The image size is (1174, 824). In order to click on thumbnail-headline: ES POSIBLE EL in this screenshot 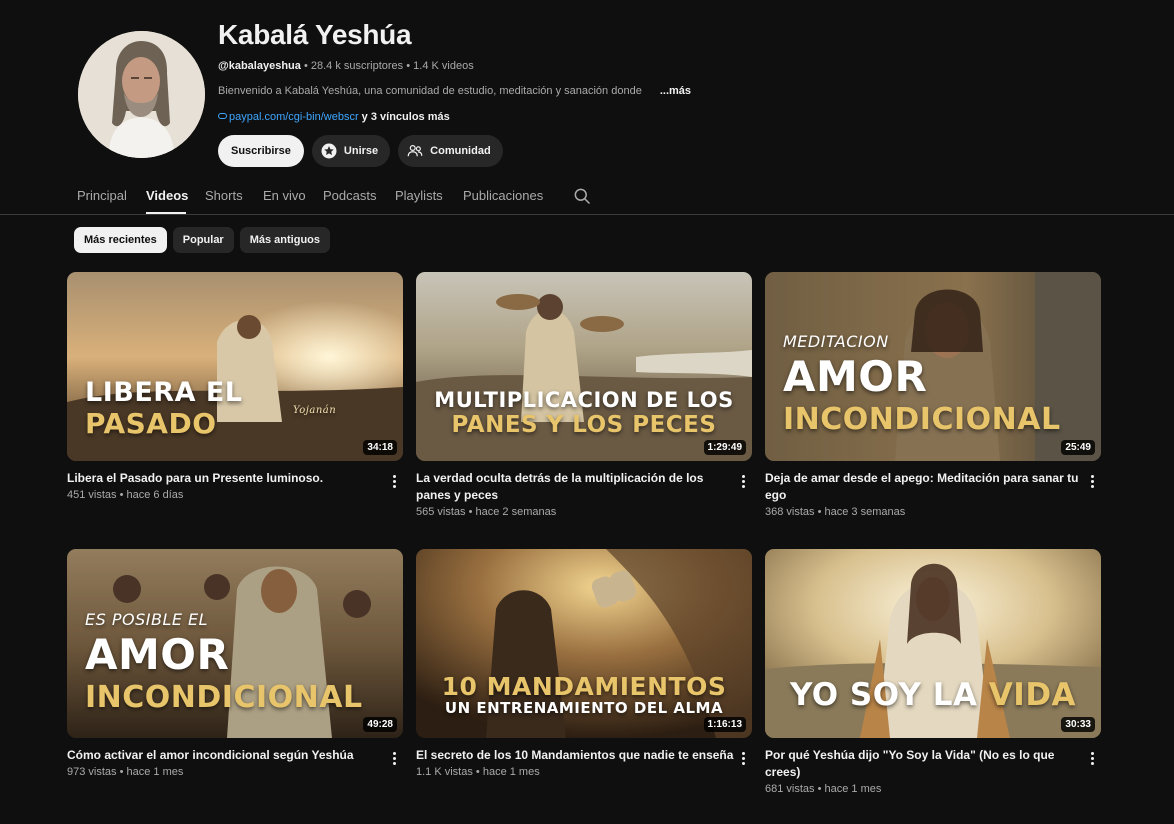, I will do `click(147, 619)`.